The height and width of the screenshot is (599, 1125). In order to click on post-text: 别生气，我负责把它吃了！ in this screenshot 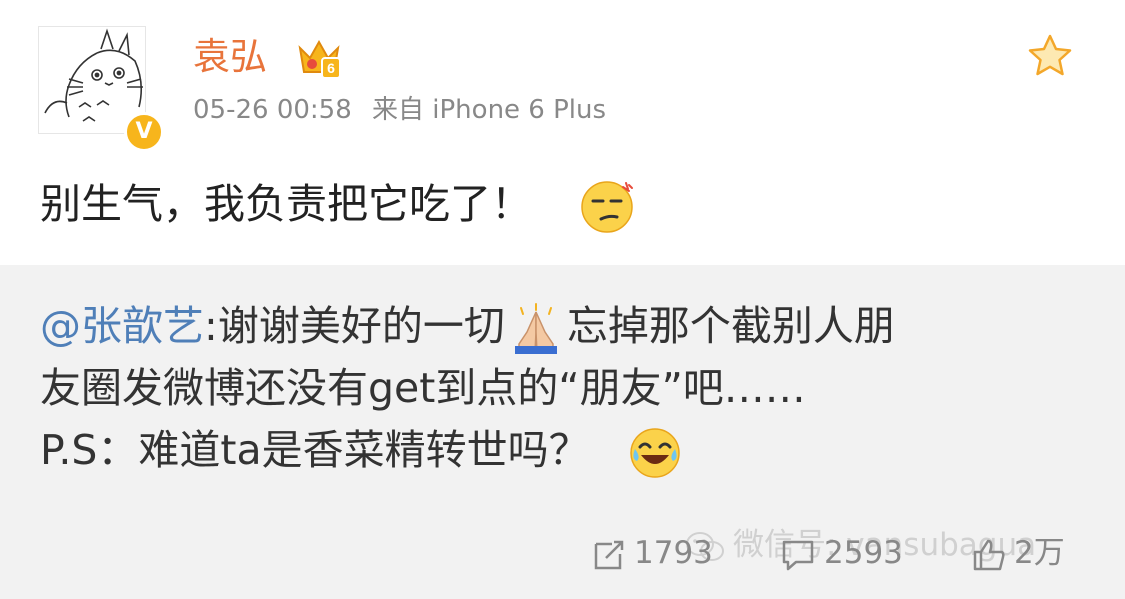, I will do `click(337, 205)`.